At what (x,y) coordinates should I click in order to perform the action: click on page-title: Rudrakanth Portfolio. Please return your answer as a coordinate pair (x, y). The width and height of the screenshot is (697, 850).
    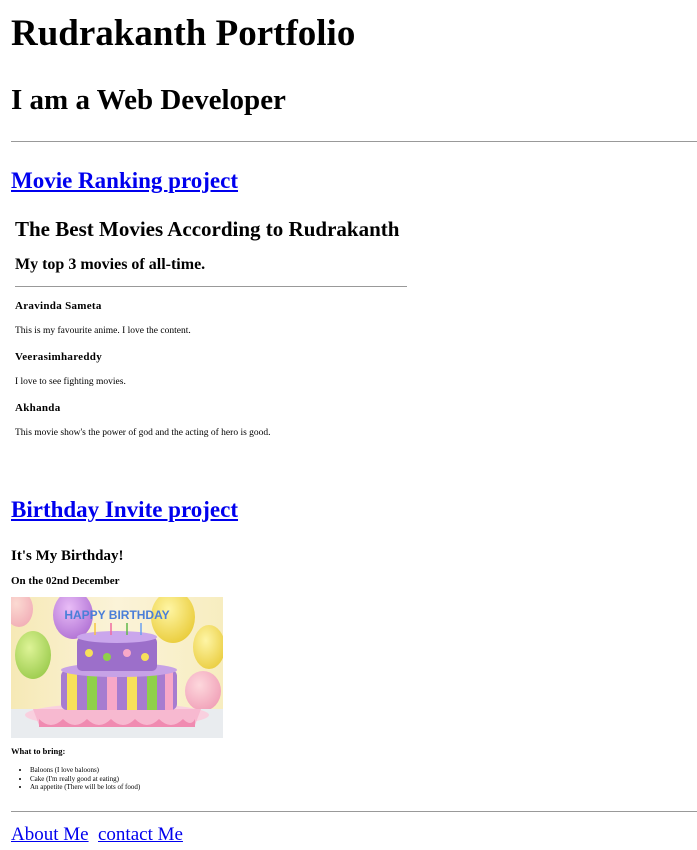
    Looking at the image, I should click on (183, 33).